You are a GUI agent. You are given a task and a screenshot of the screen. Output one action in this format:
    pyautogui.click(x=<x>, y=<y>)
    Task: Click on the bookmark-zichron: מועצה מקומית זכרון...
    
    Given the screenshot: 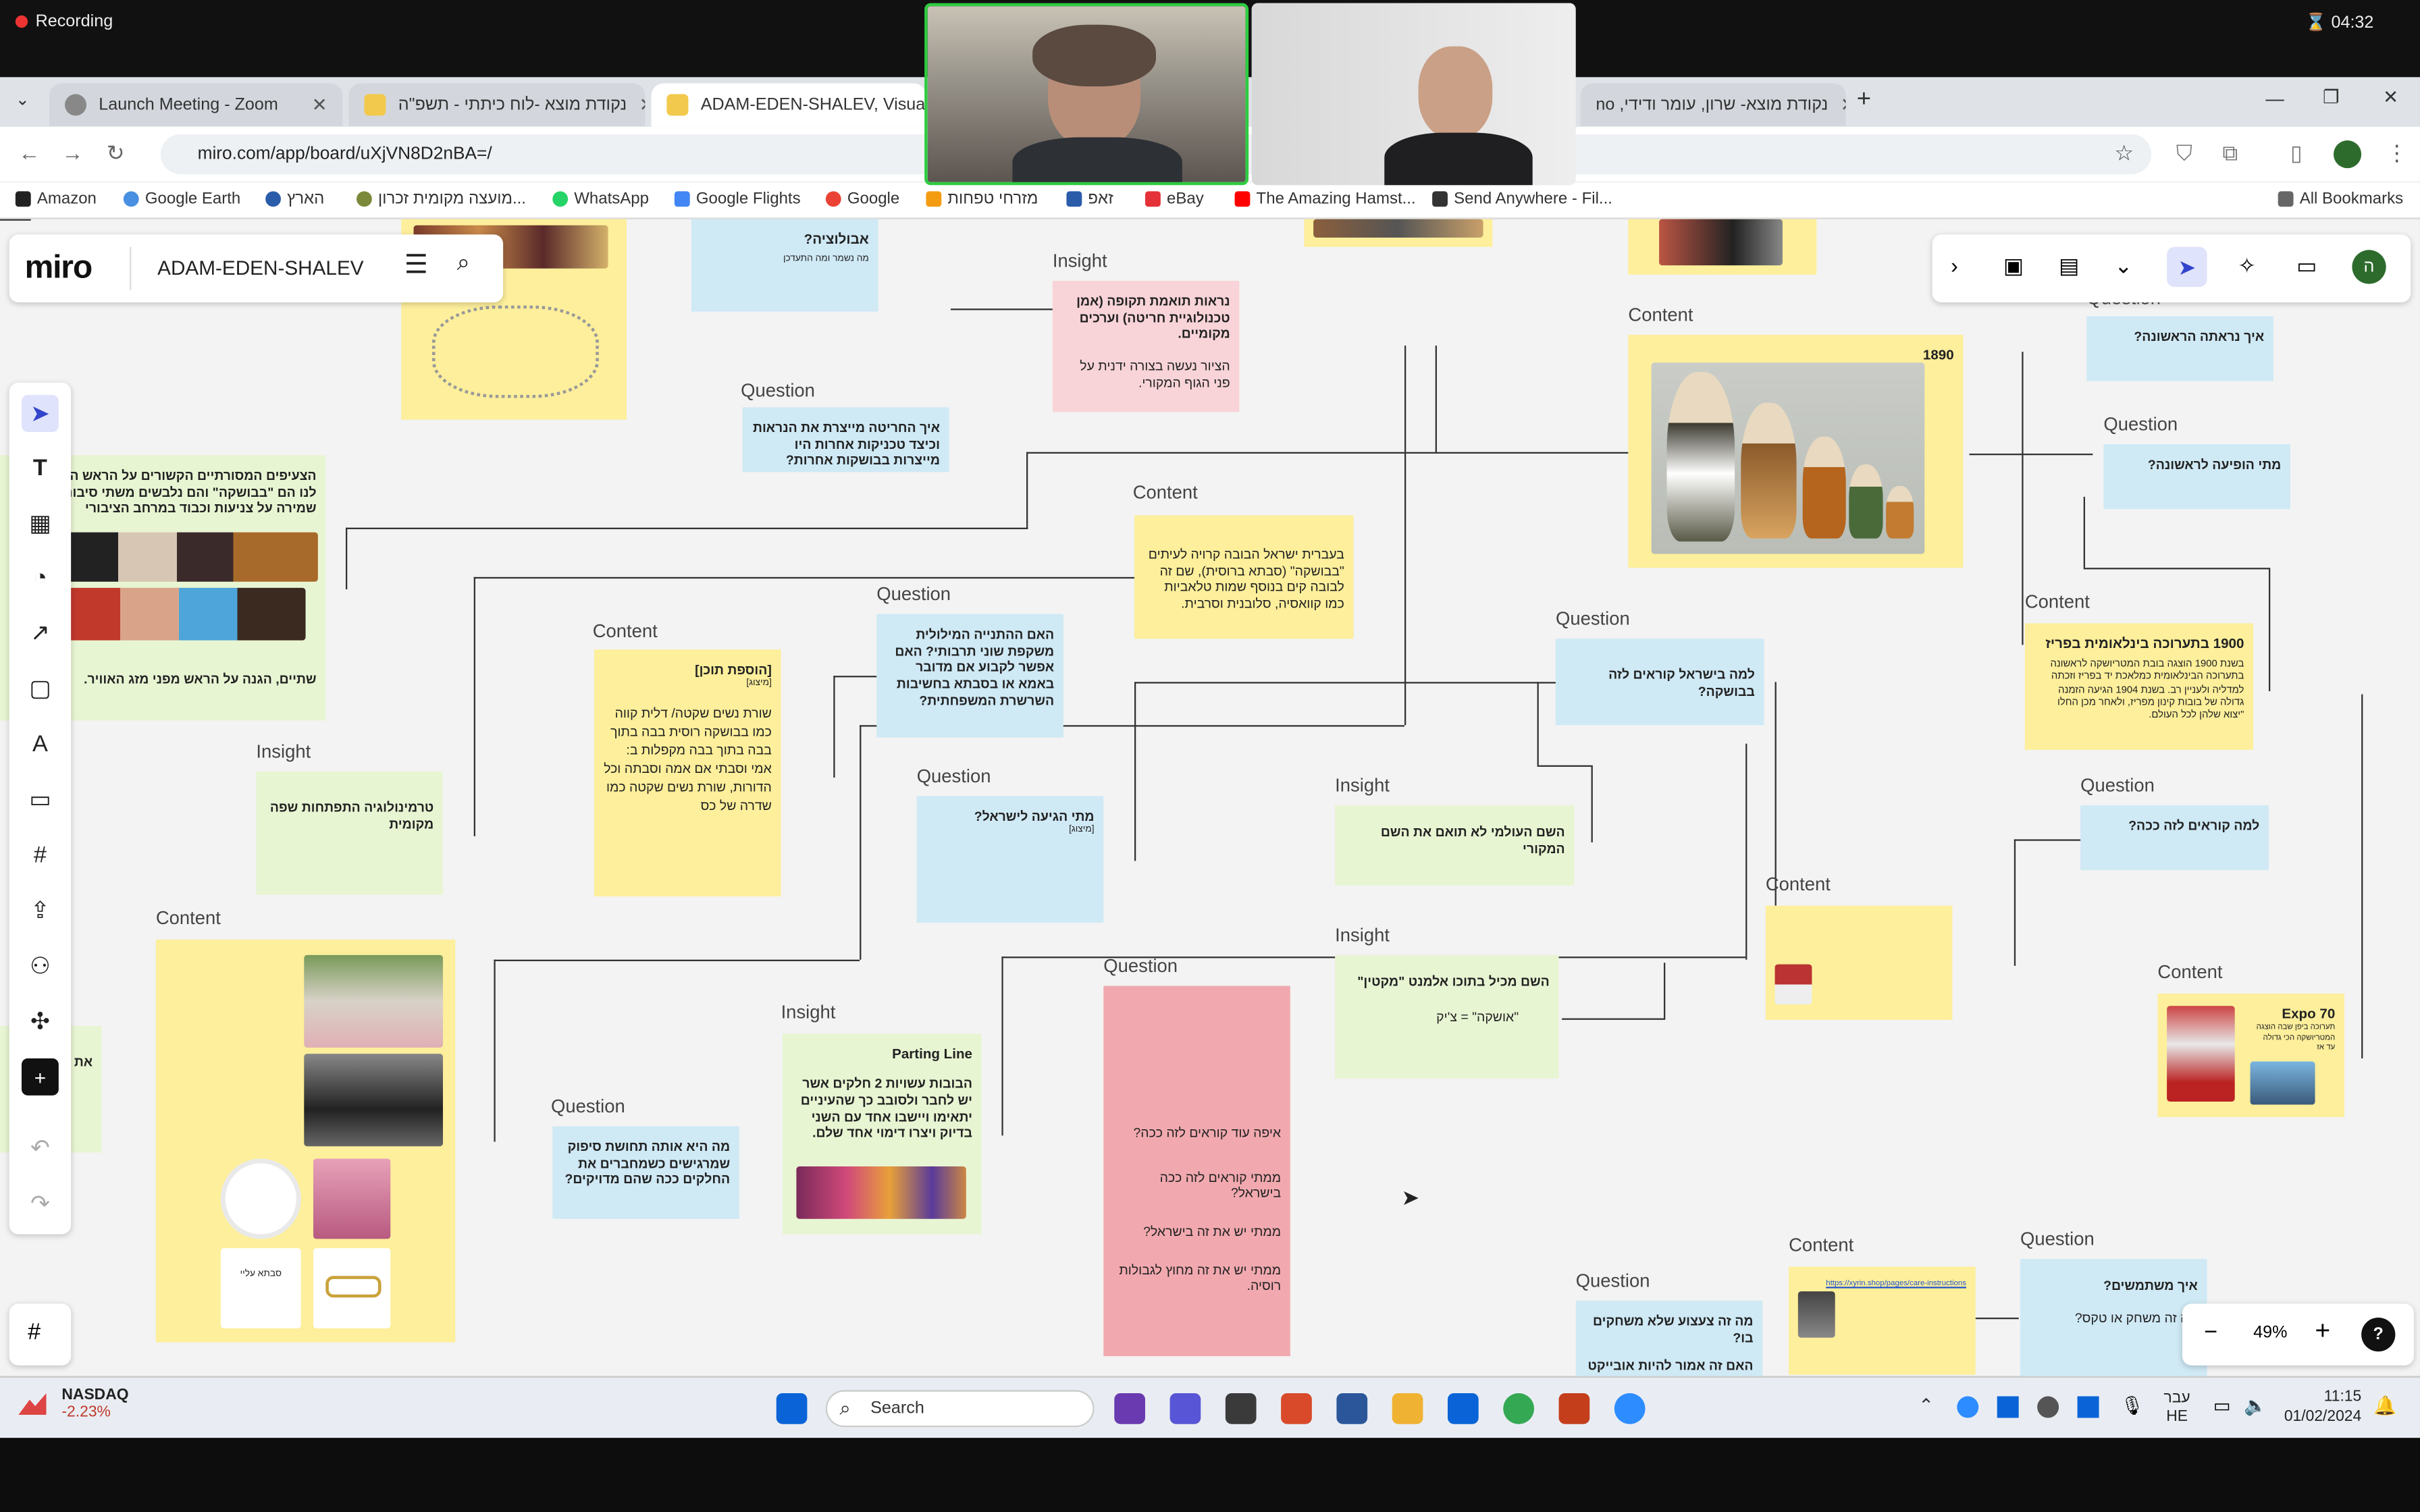 What is the action you would take?
    pyautogui.click(x=441, y=199)
    